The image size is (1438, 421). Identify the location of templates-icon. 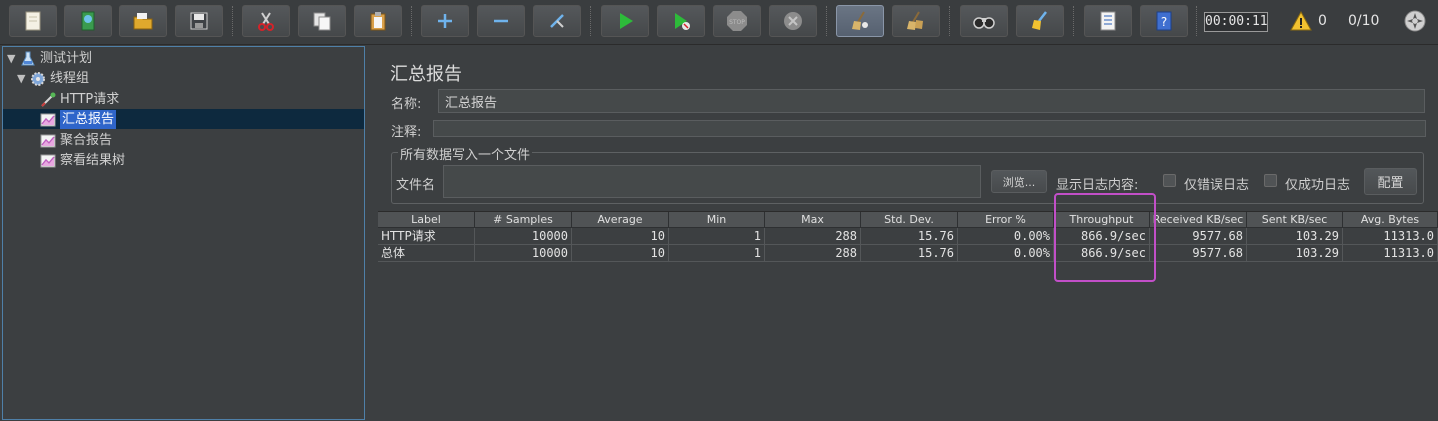
(88, 21).